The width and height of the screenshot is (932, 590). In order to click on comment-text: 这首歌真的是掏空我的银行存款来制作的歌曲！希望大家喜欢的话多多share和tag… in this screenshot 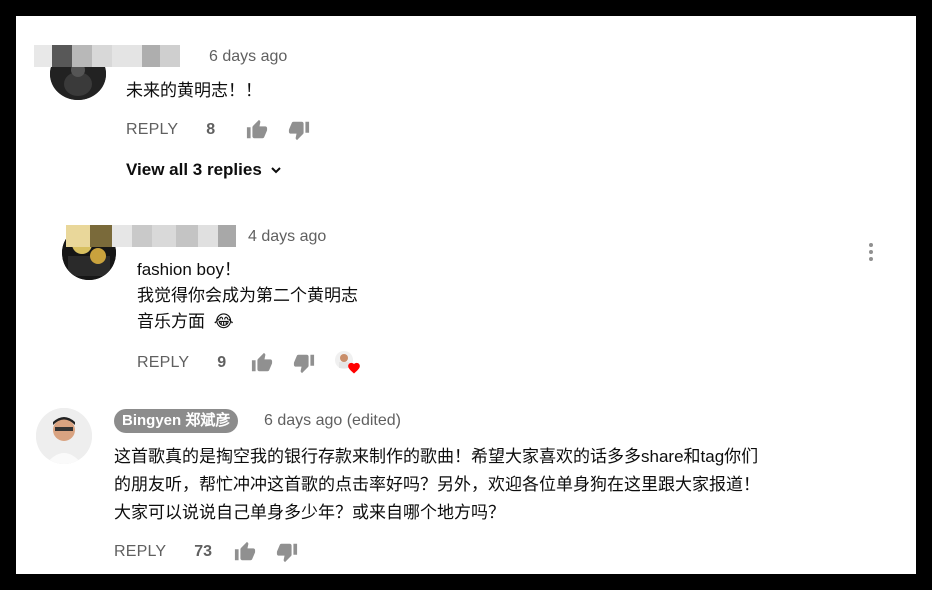, I will do `click(437, 485)`.